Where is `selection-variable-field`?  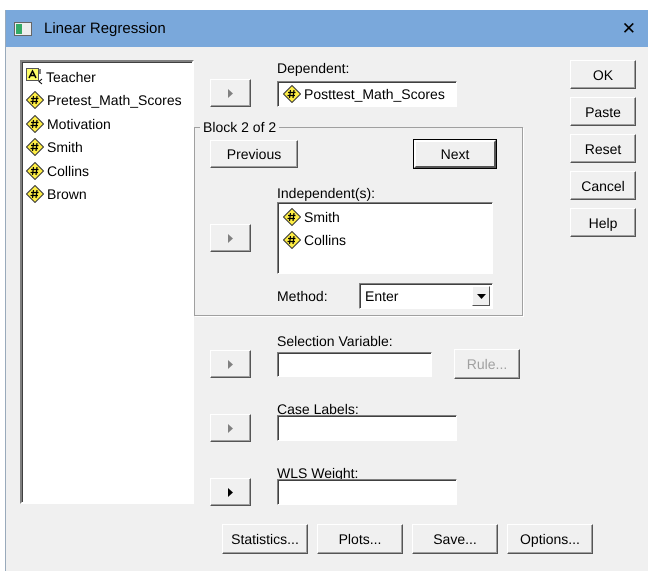
selection-variable-field is located at coordinates (354, 364).